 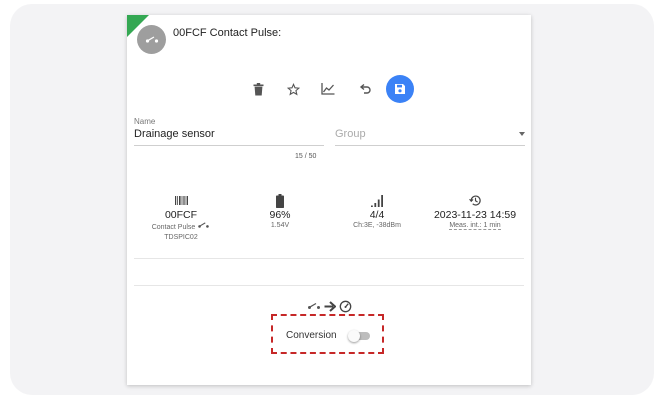 I want to click on conversion-toggle, so click(x=359, y=336).